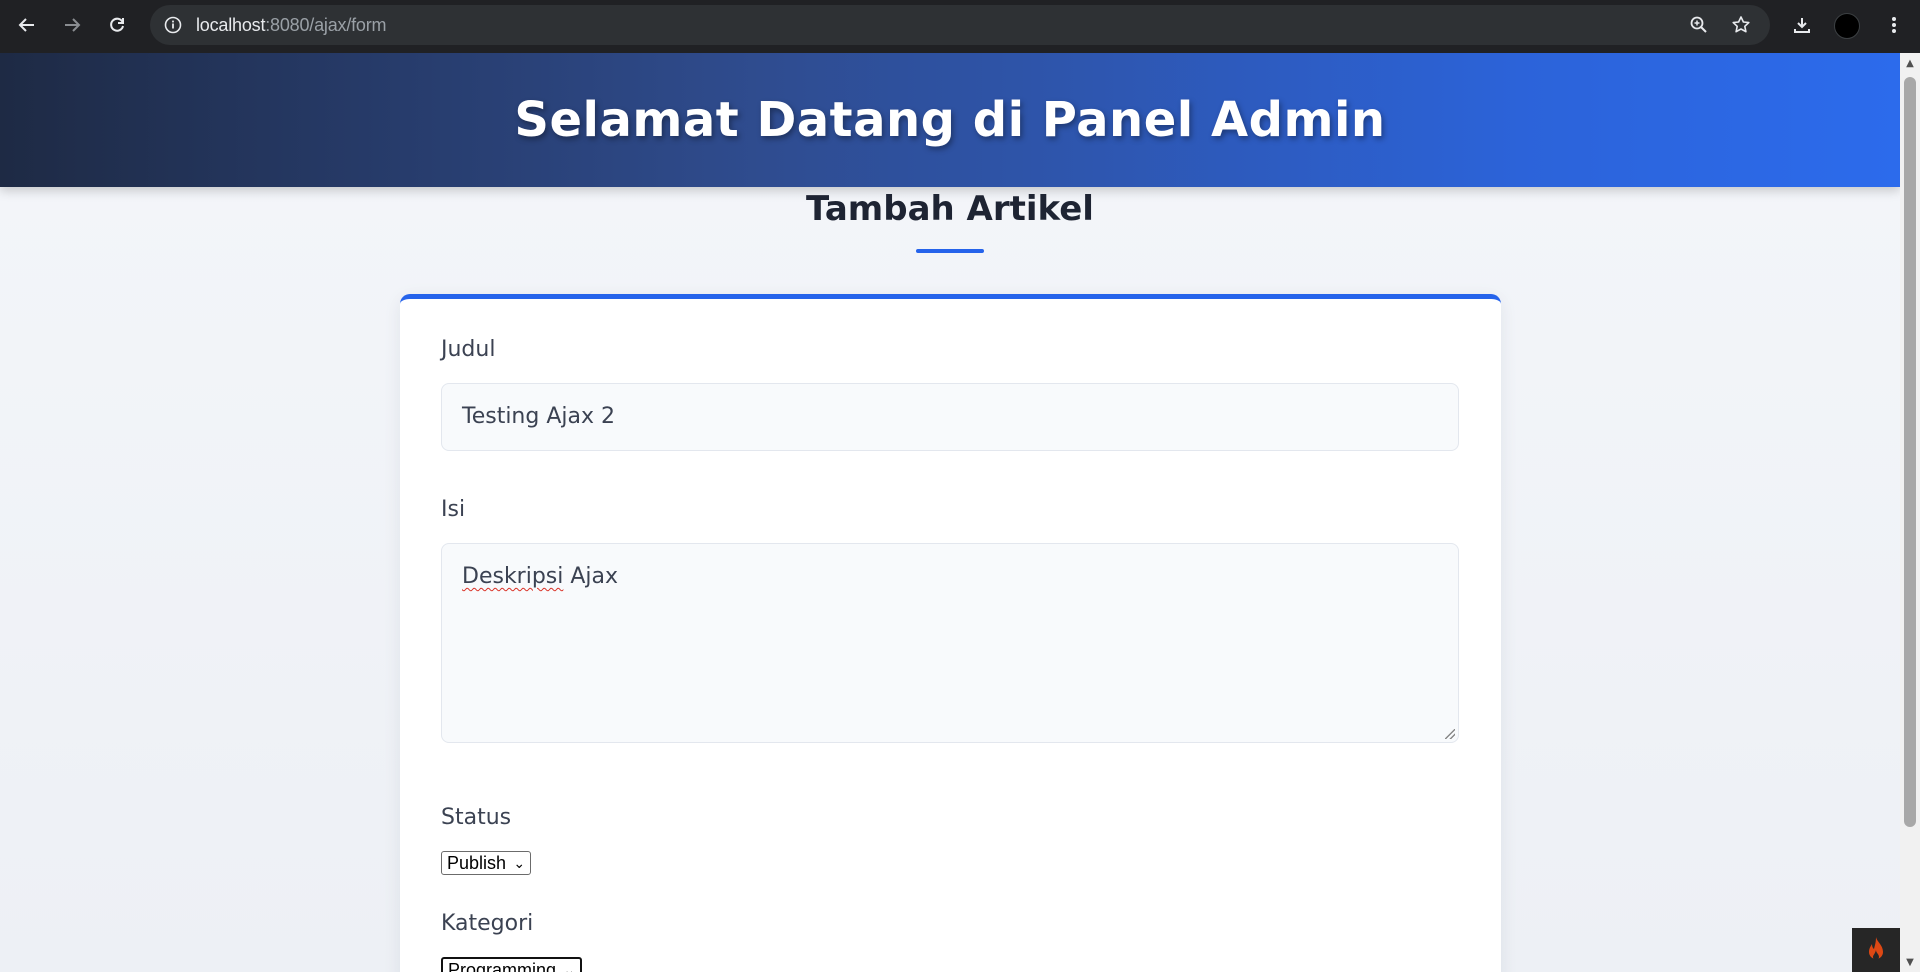 The image size is (1920, 972). What do you see at coordinates (1741, 25) in the screenshot?
I see `bookmark-star-icon` at bounding box center [1741, 25].